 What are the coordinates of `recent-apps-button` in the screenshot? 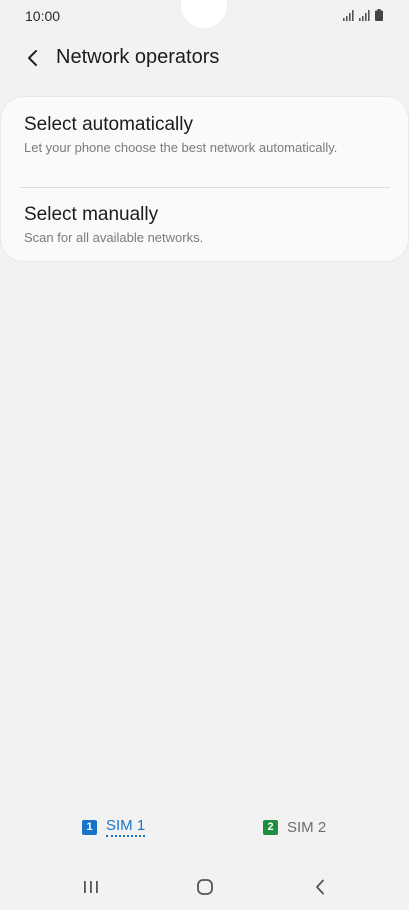 It's located at (91, 887).